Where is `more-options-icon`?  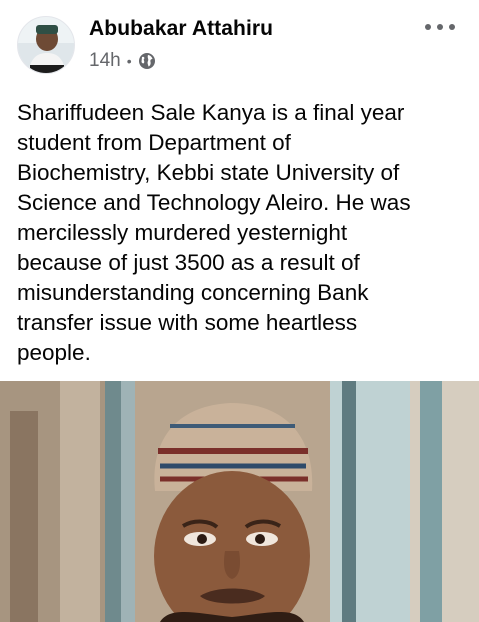
more-options-icon is located at coordinates (440, 27).